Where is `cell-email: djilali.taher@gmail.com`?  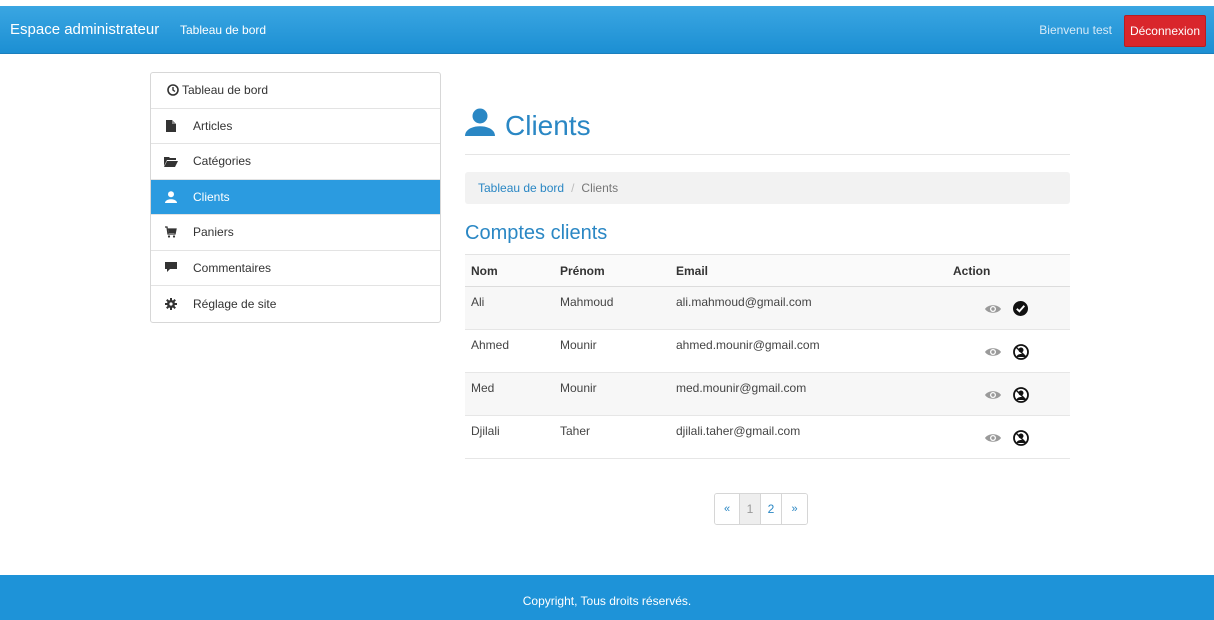 cell-email: djilali.taher@gmail.com is located at coordinates (808, 437).